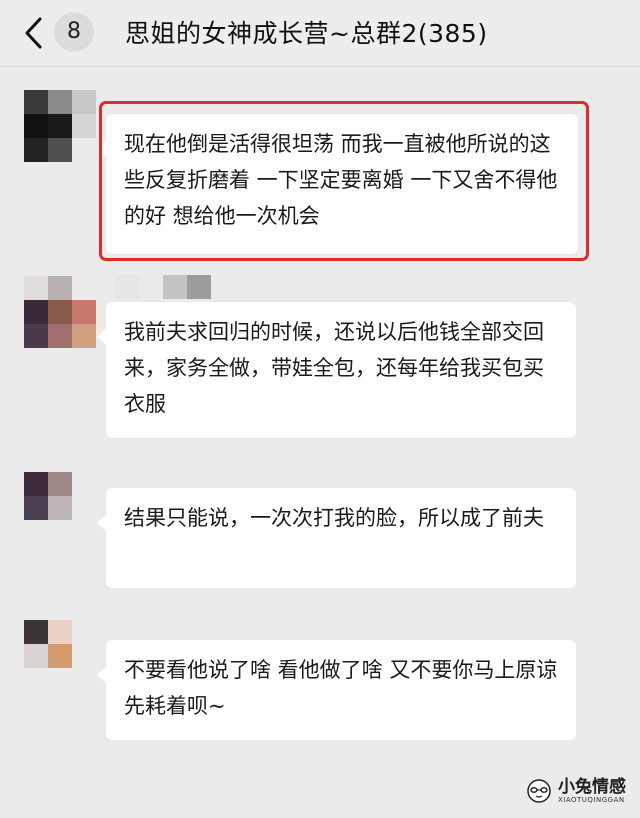  Describe the element at coordinates (163, 287) in the screenshot. I see `sender-name-blurred` at that location.